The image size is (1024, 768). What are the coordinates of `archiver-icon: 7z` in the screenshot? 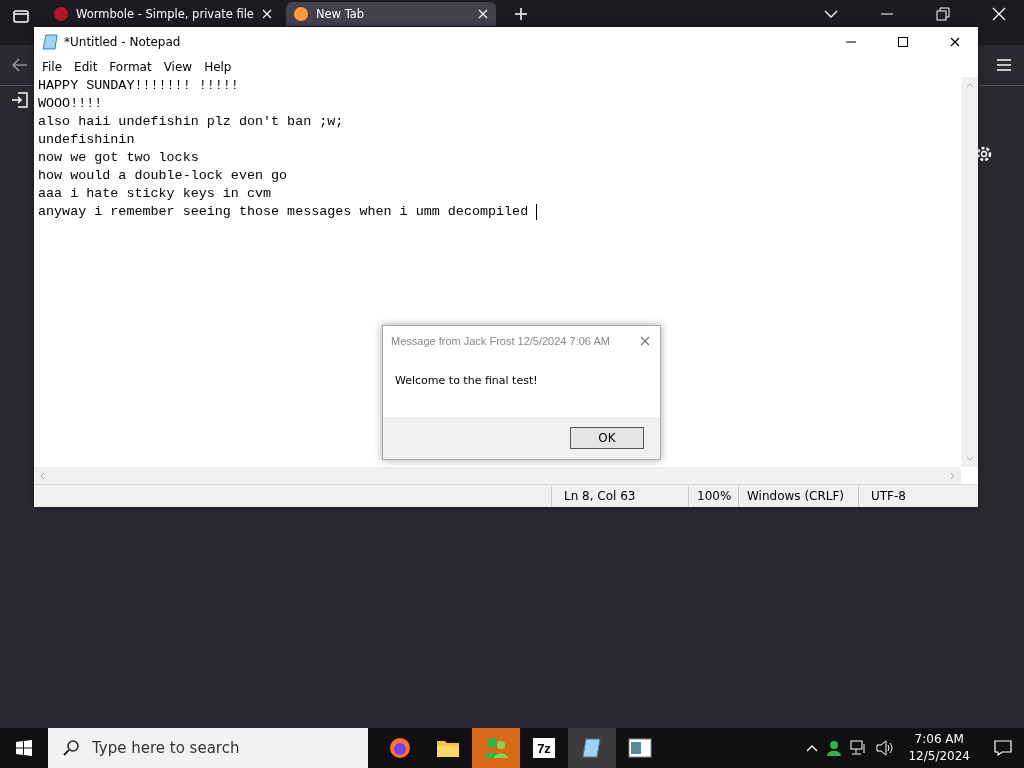 It's located at (544, 748).